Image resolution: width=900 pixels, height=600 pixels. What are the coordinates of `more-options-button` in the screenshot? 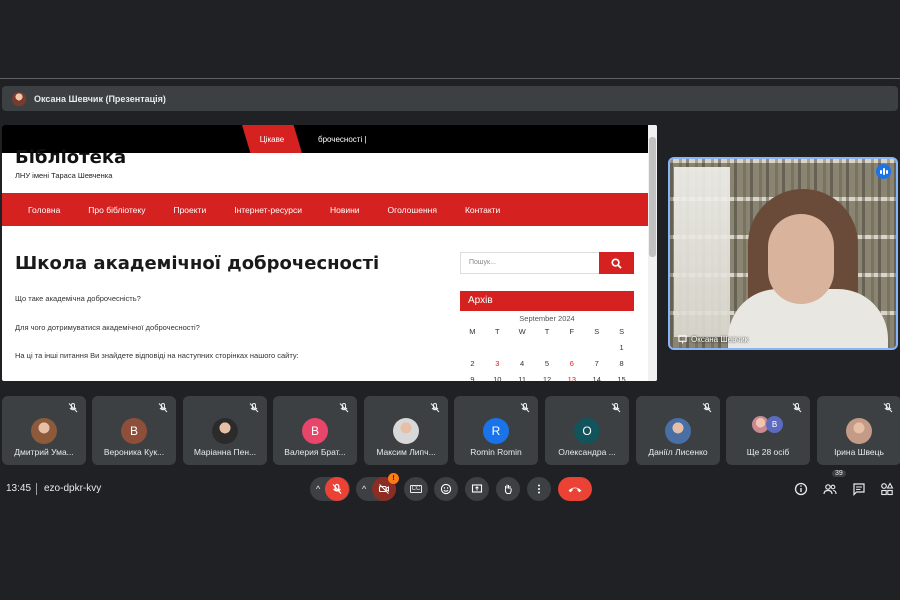 It's located at (539, 489).